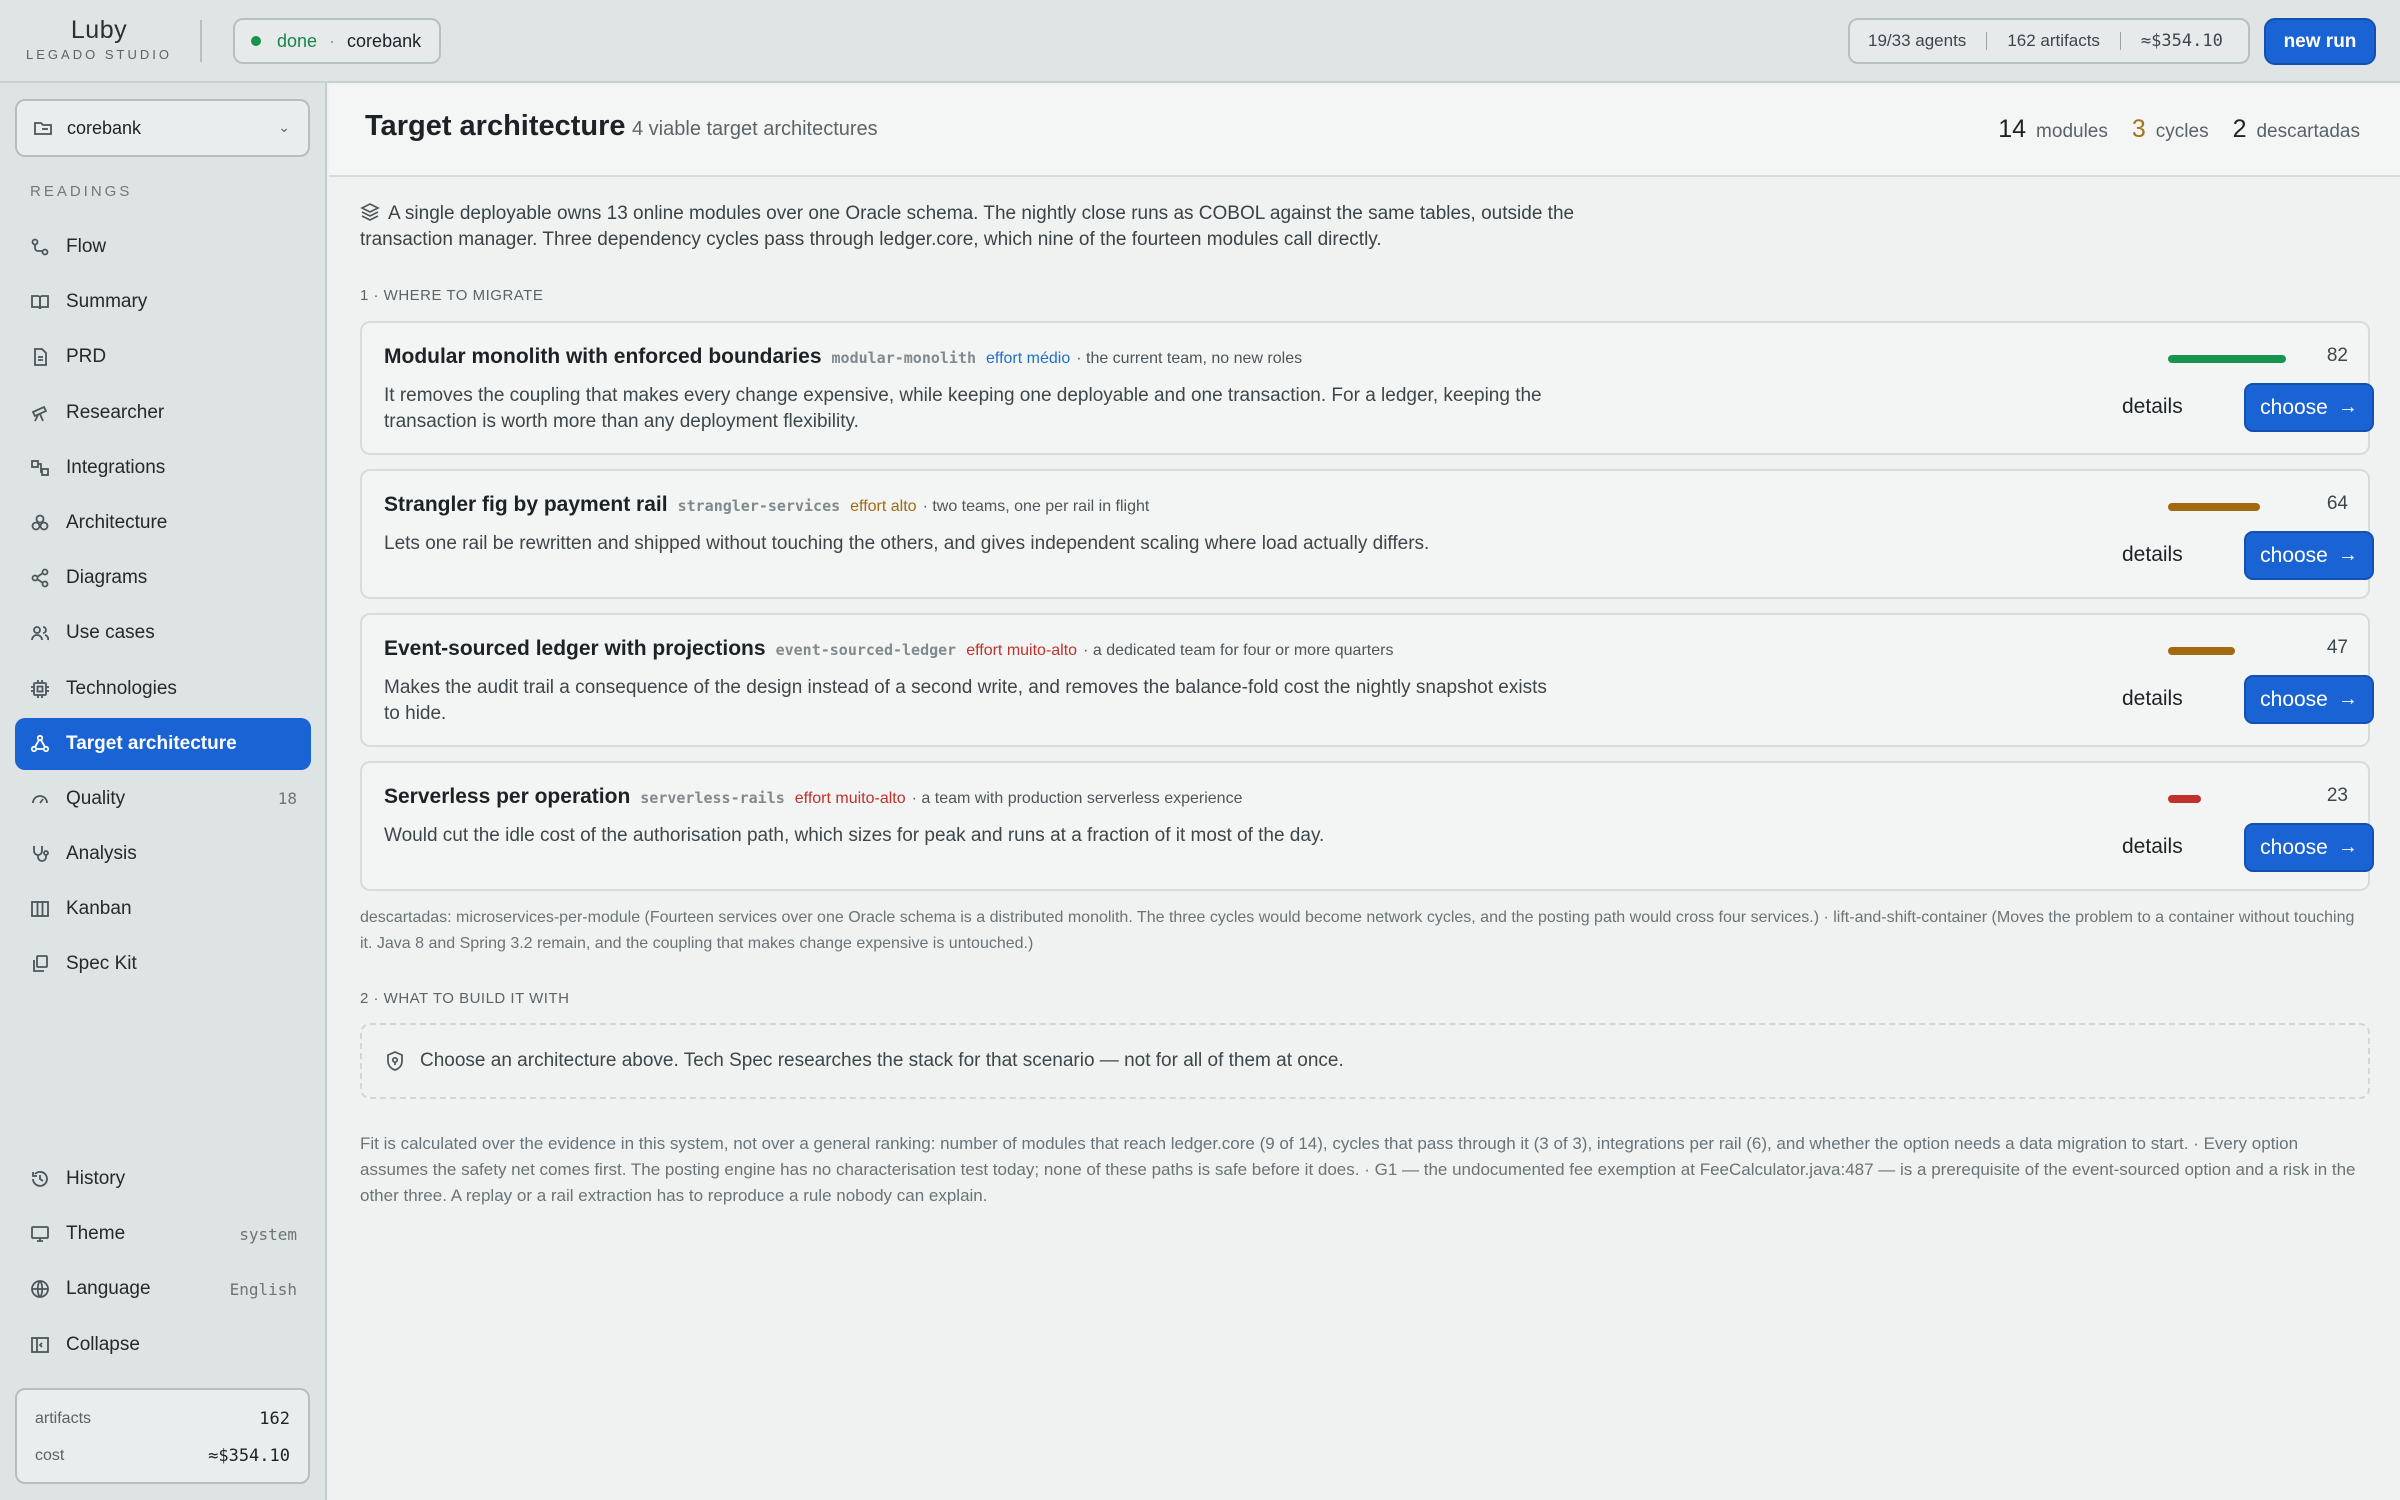 This screenshot has height=1500, width=2400. What do you see at coordinates (40, 633) in the screenshot?
I see `users-icon` at bounding box center [40, 633].